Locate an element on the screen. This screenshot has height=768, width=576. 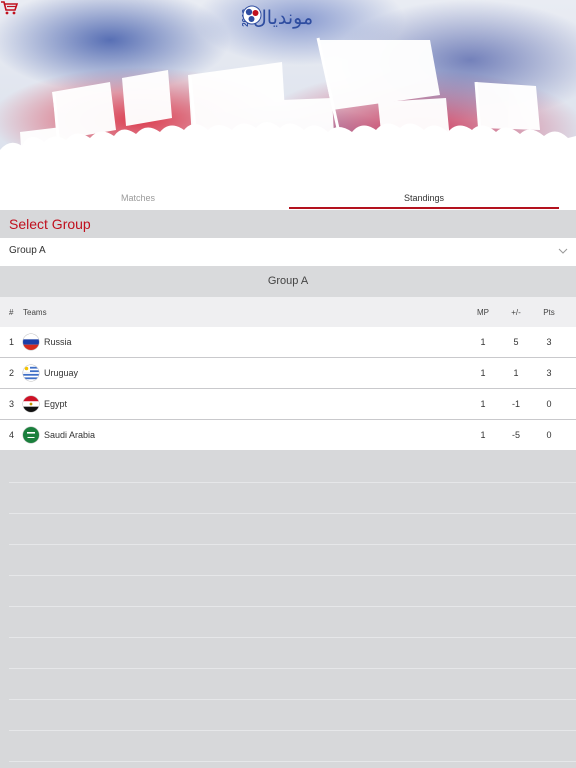
column-header-mp: MP is located at coordinates (483, 312).